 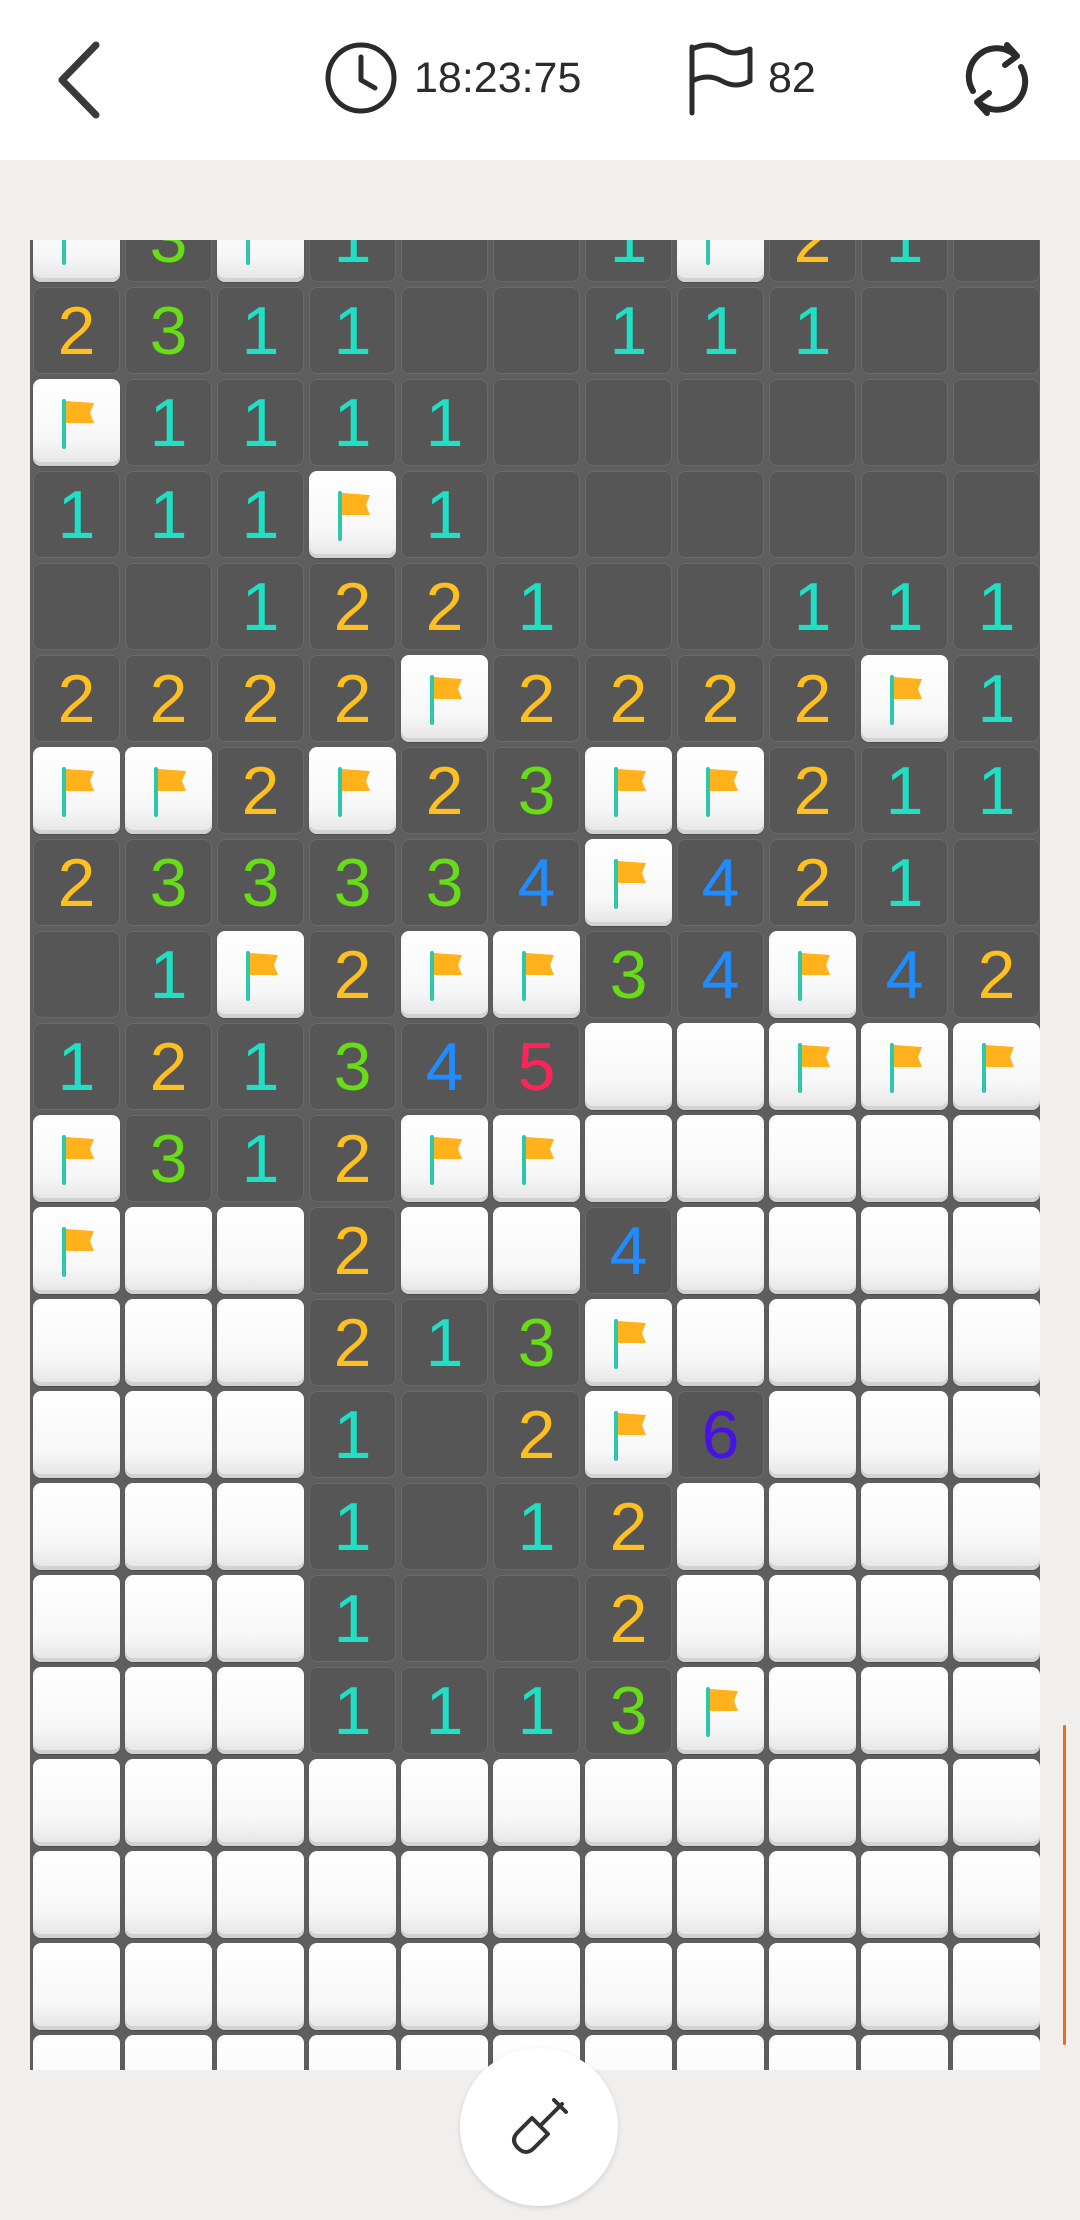 What do you see at coordinates (997, 79) in the screenshot?
I see `restart-button` at bounding box center [997, 79].